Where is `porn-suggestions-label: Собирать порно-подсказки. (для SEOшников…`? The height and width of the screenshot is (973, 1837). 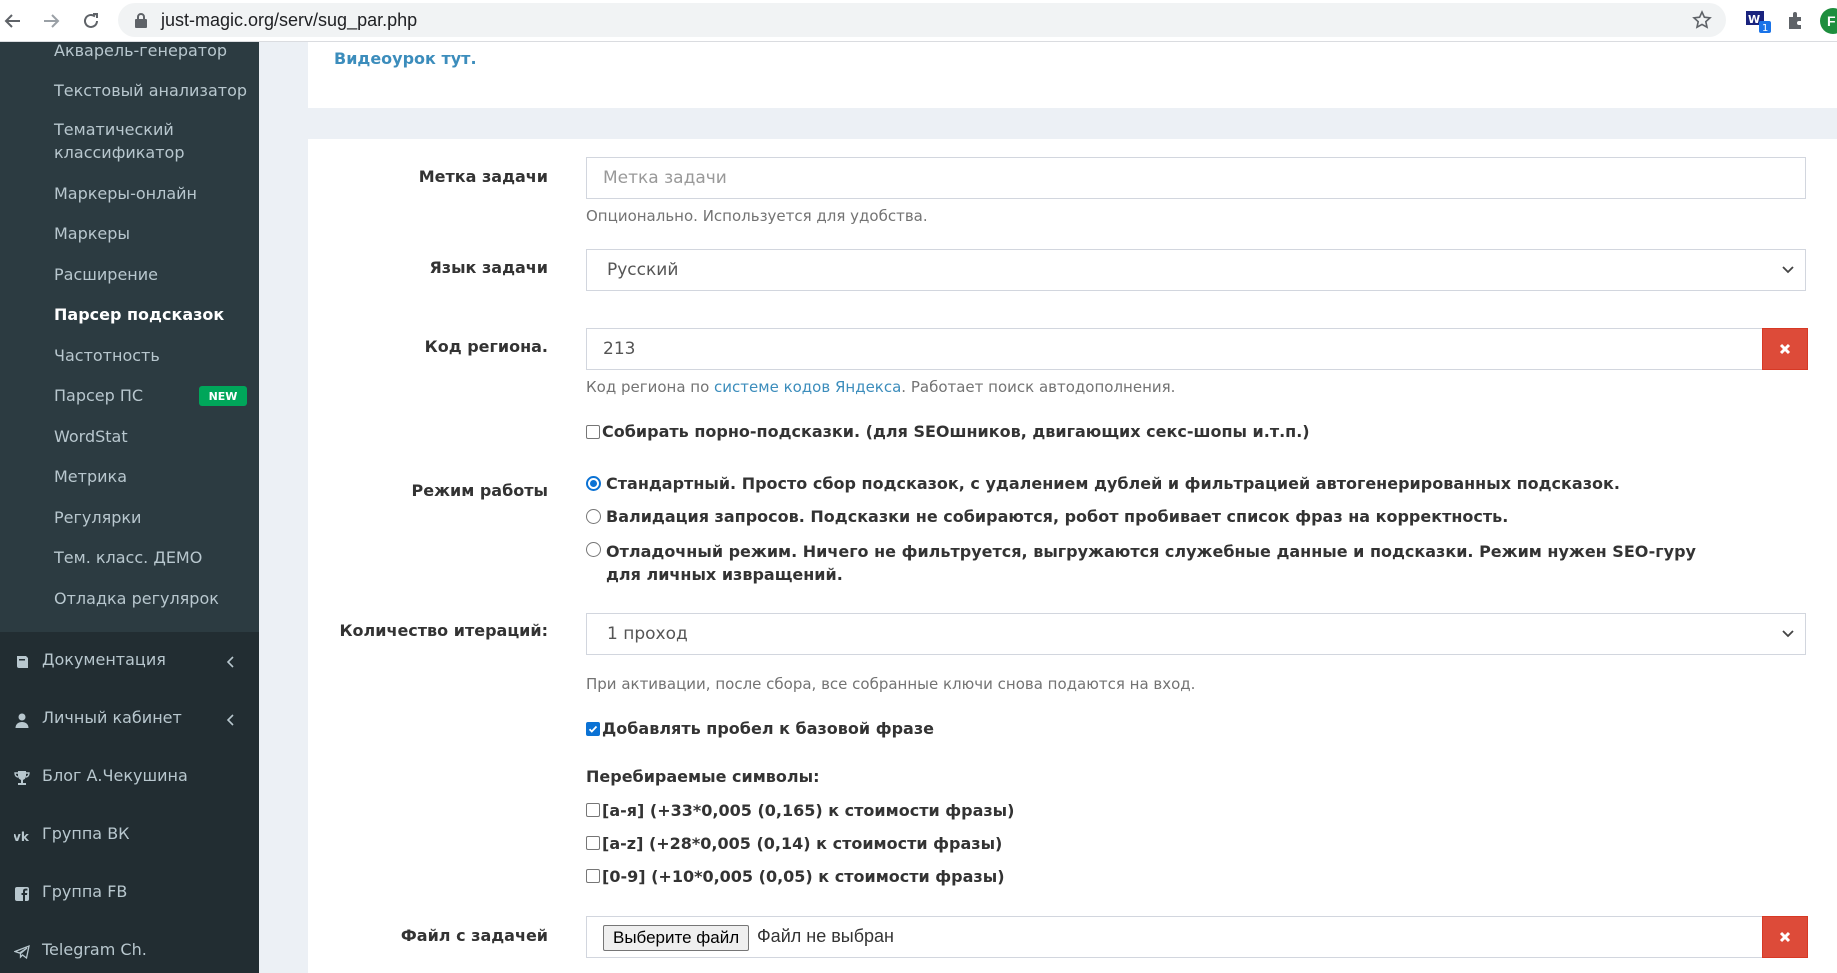
porn-suggestions-label: Собирать порно-подсказки. (для SEOшников… is located at coordinates (956, 431).